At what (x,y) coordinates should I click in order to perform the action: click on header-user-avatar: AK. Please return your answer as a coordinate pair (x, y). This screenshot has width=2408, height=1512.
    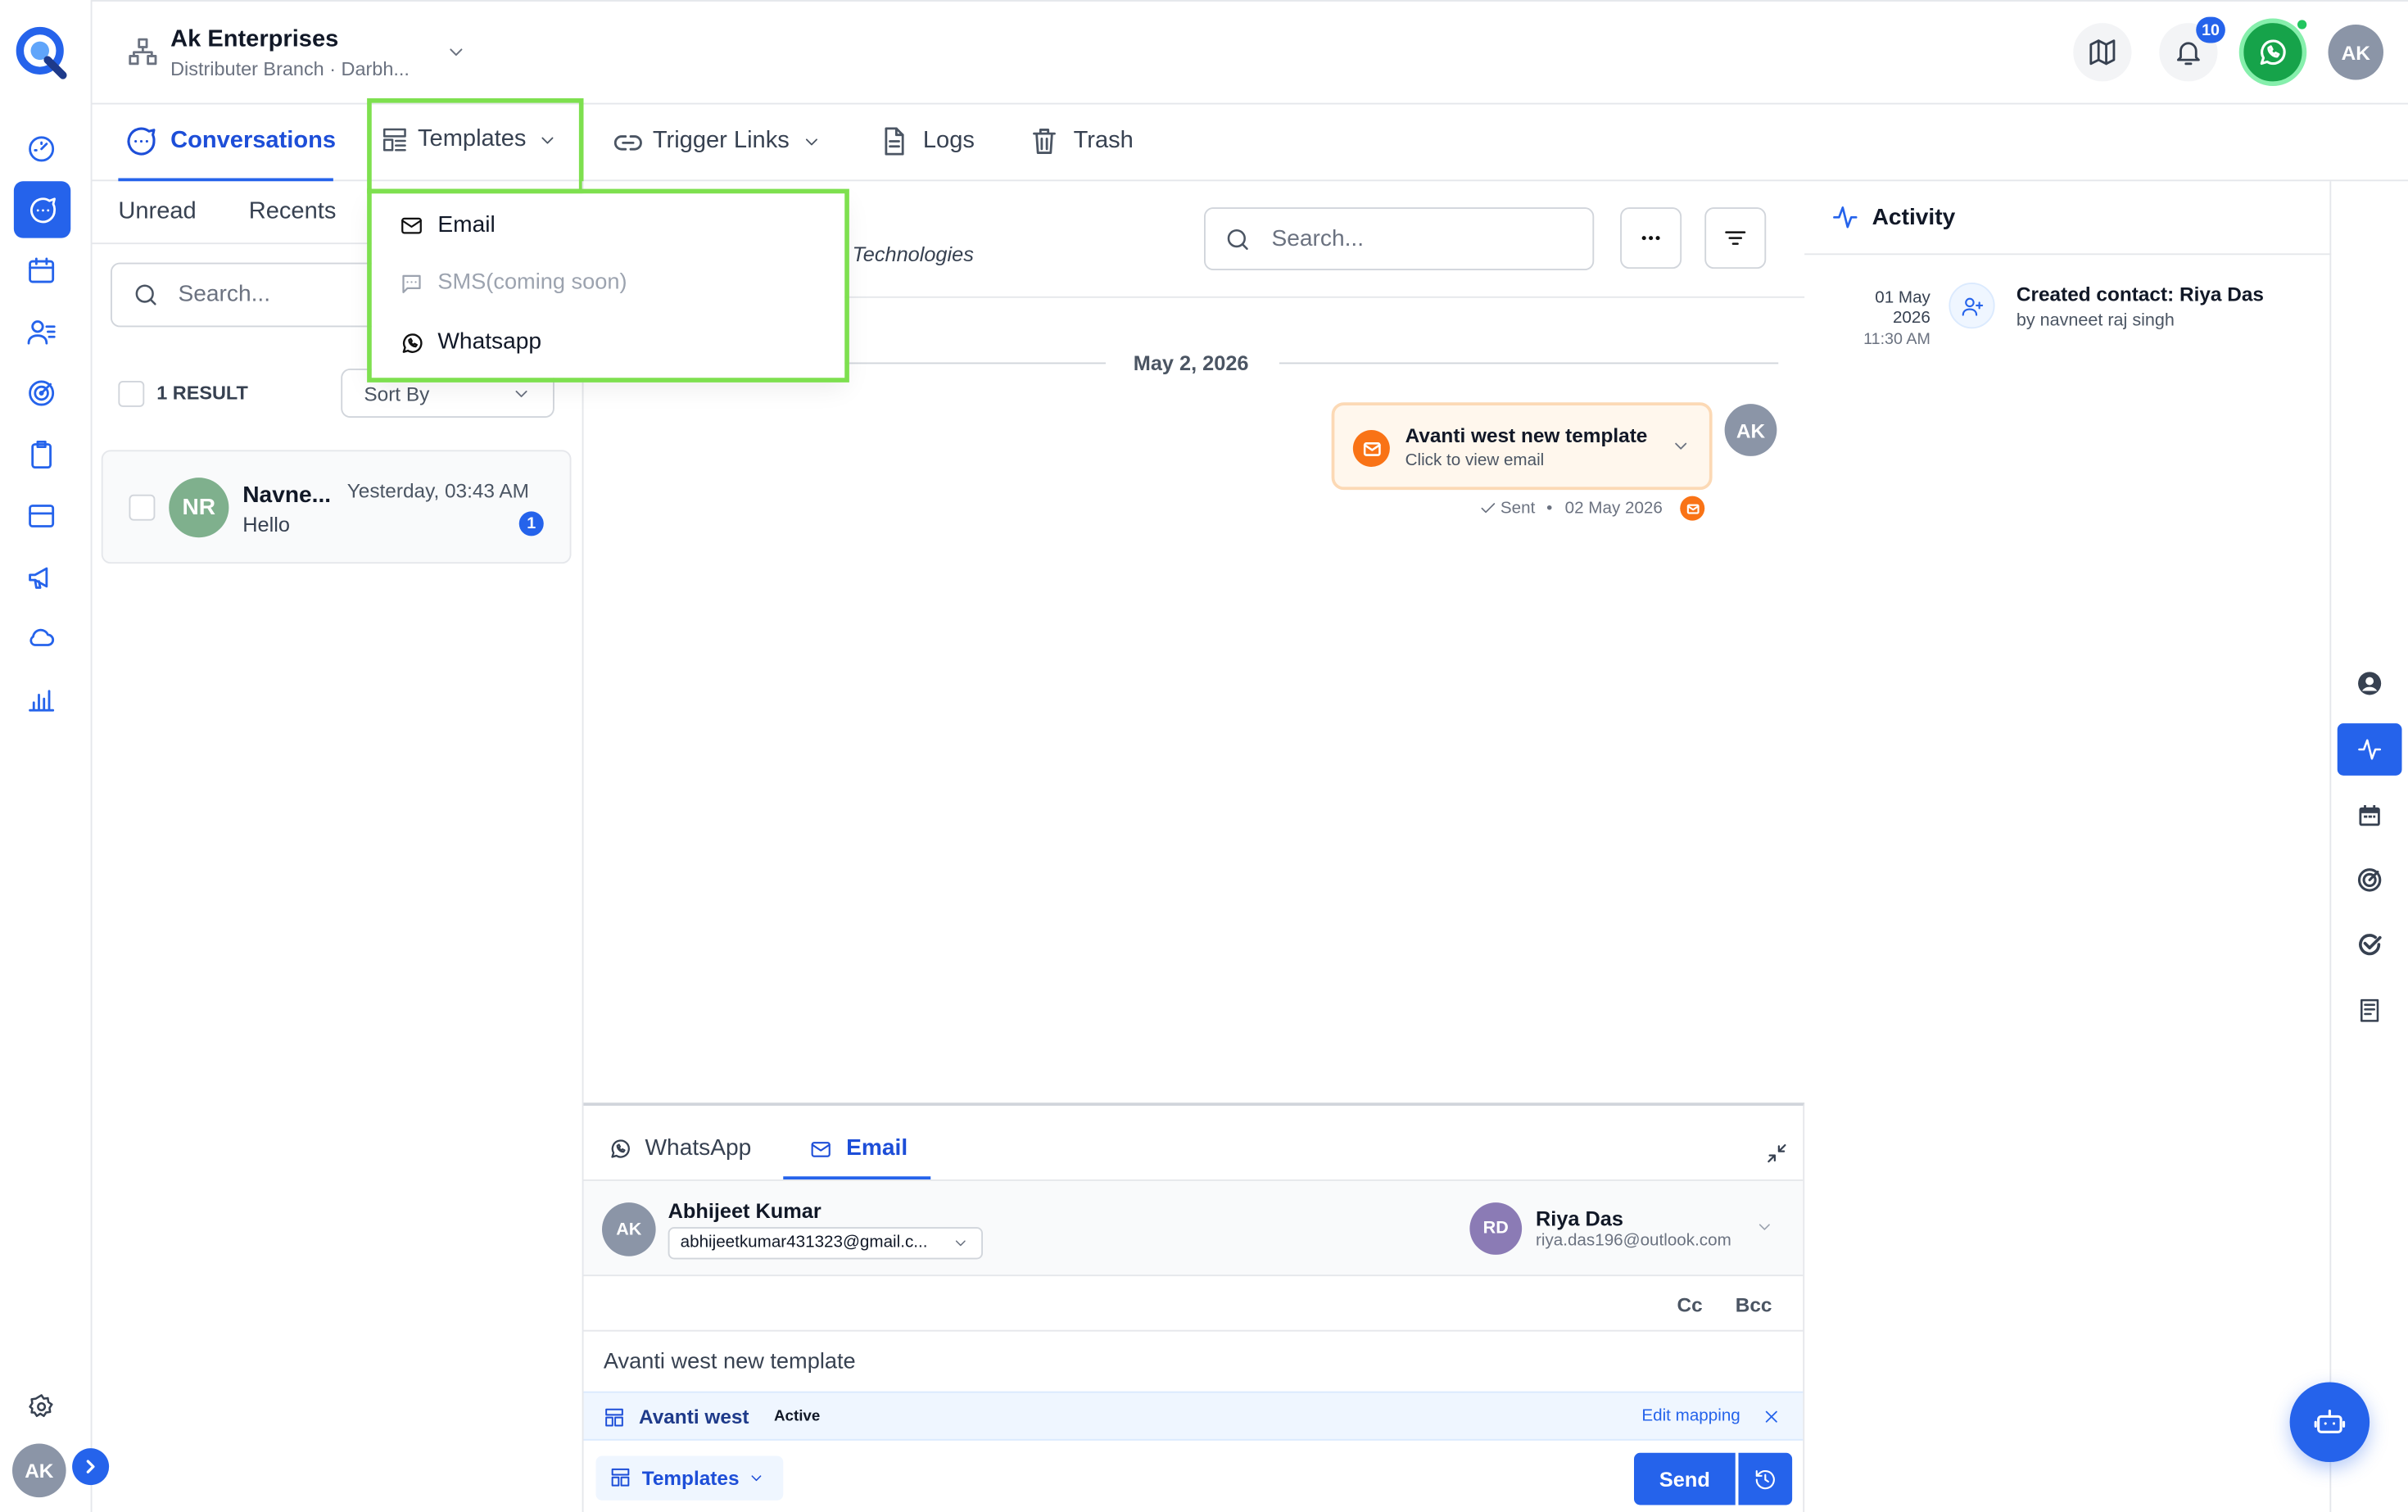
    Looking at the image, I should click on (2355, 53).